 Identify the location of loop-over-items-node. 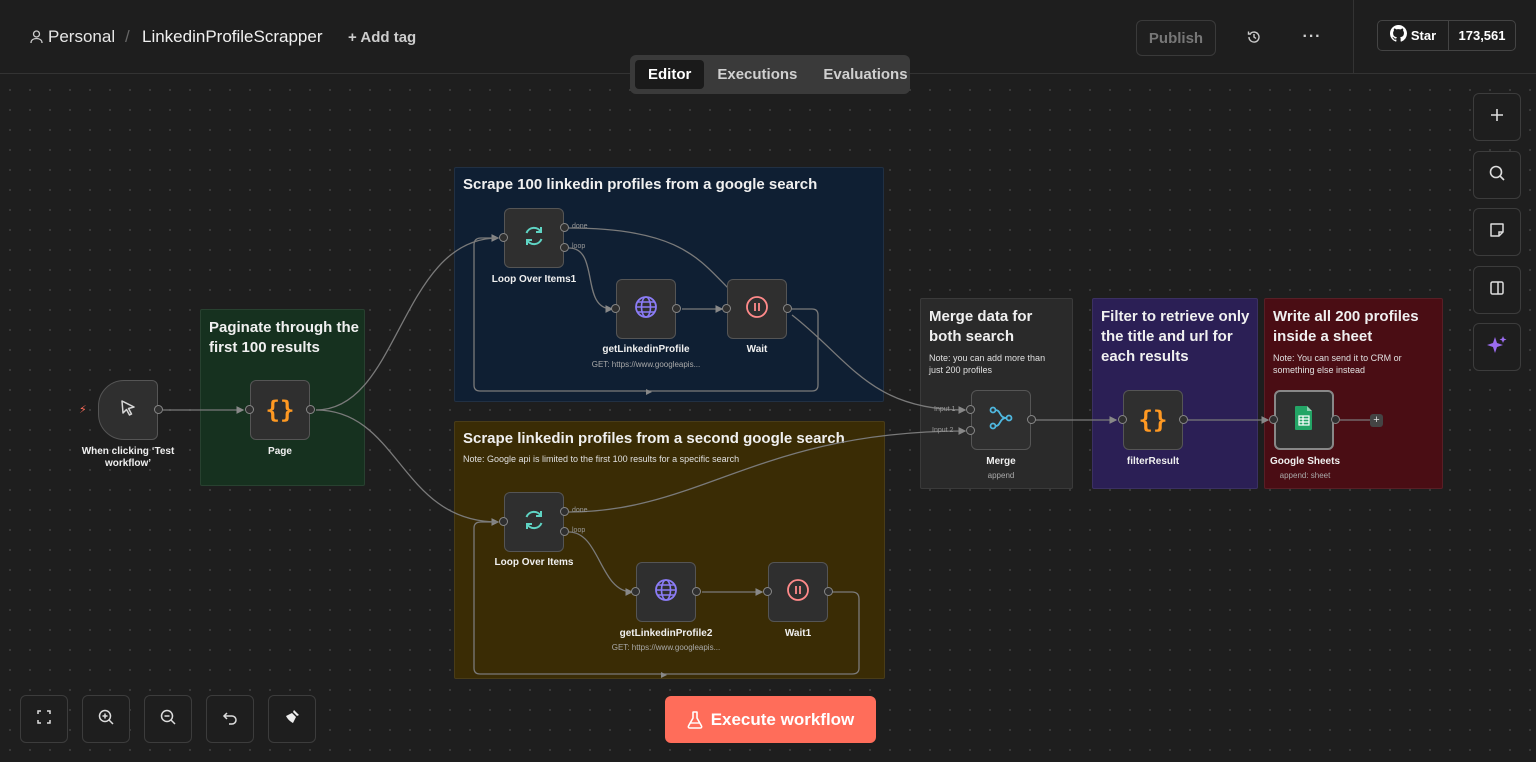
(534, 522).